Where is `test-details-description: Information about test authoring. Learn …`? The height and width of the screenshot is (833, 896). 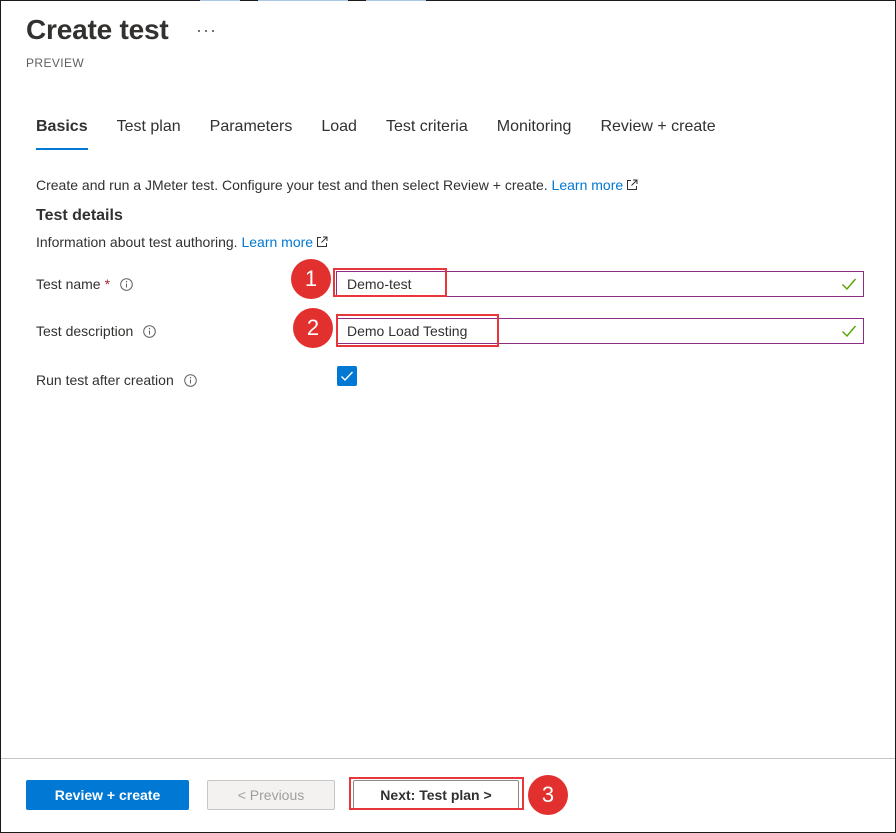 test-details-description: Information about test authoring. Learn … is located at coordinates (182, 242).